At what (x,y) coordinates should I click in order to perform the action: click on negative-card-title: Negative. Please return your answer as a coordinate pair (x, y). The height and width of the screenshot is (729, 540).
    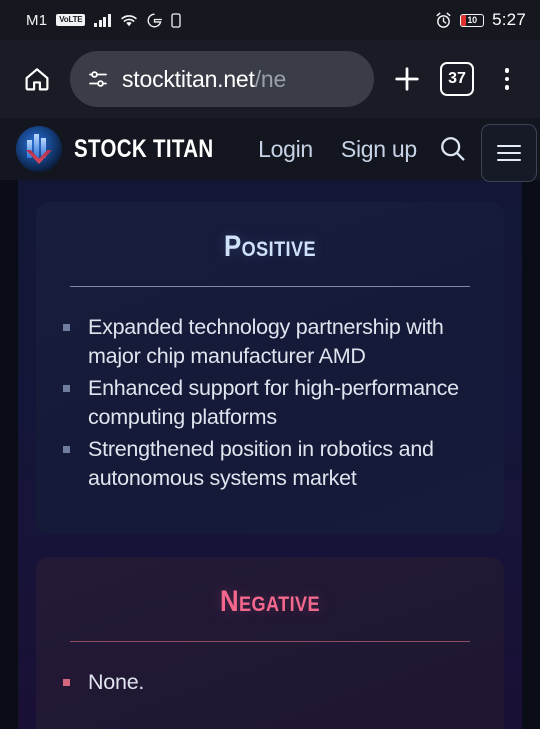
    Looking at the image, I should click on (270, 601).